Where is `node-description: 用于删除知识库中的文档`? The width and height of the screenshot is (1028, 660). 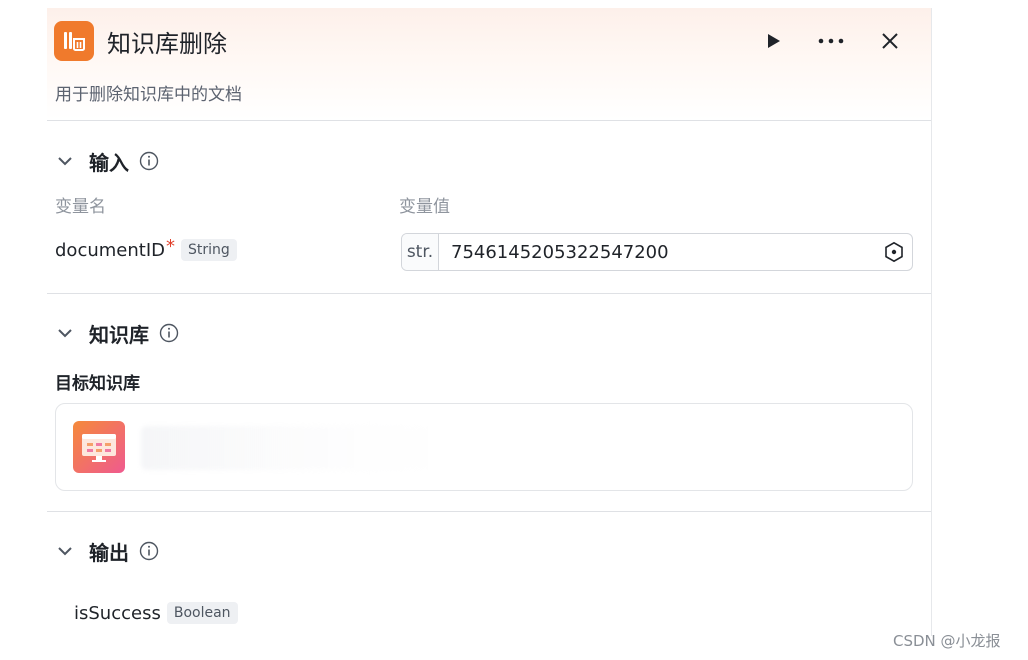
node-description: 用于删除知识库中的文档 is located at coordinates (148, 95).